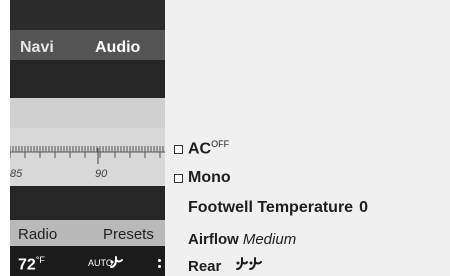  Describe the element at coordinates (249, 263) in the screenshot. I see `rear-airflow-icon` at that location.